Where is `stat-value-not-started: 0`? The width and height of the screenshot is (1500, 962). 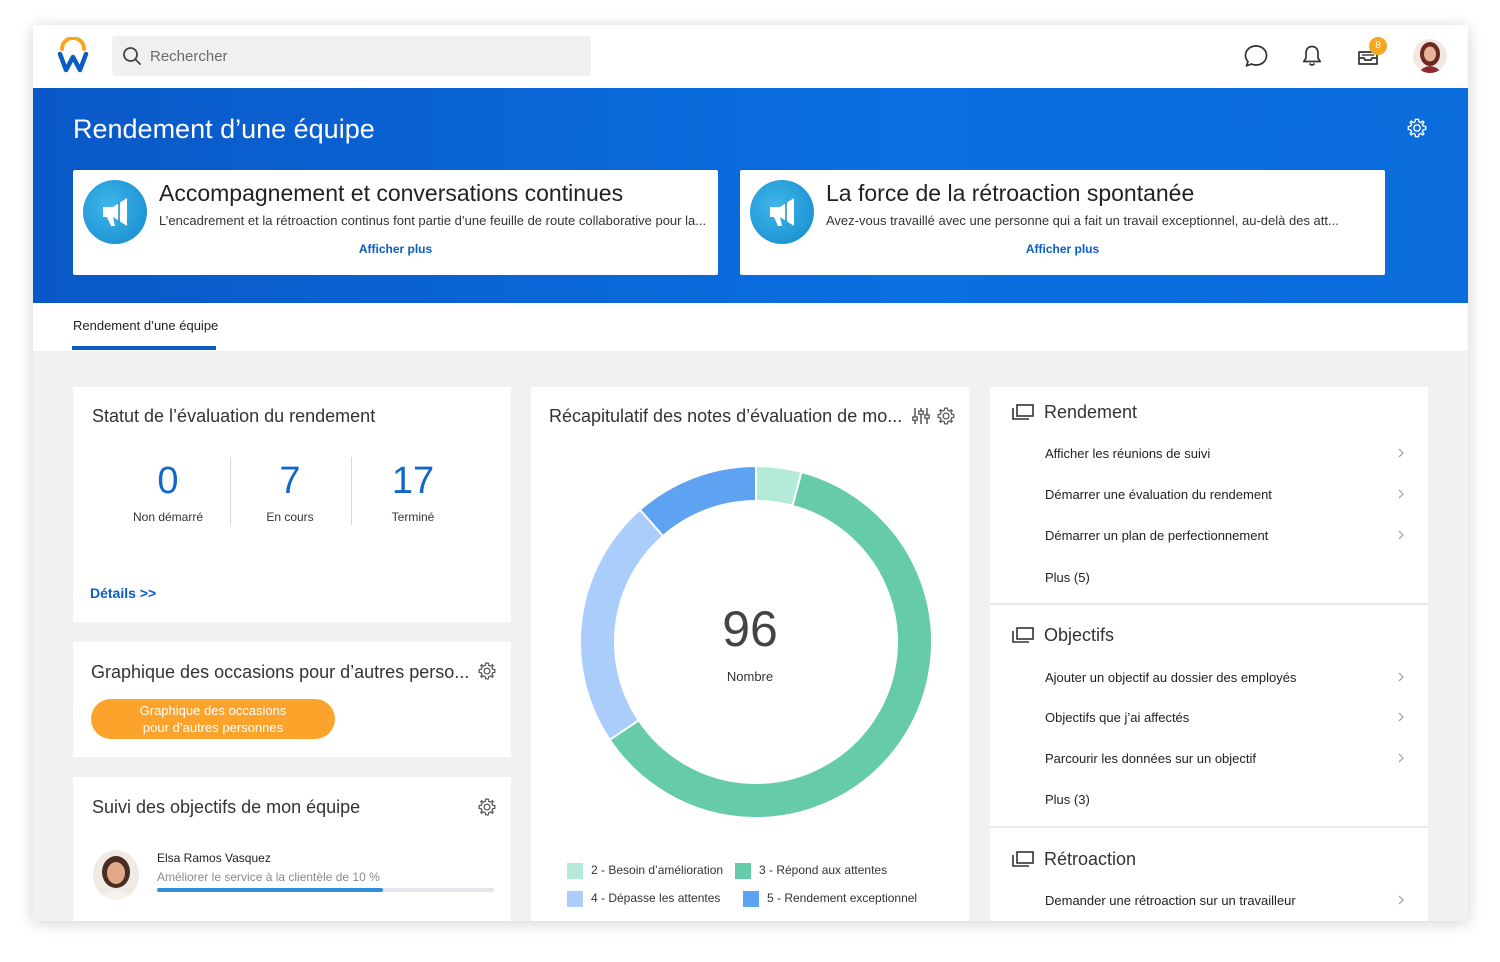 stat-value-not-started: 0 is located at coordinates (168, 481).